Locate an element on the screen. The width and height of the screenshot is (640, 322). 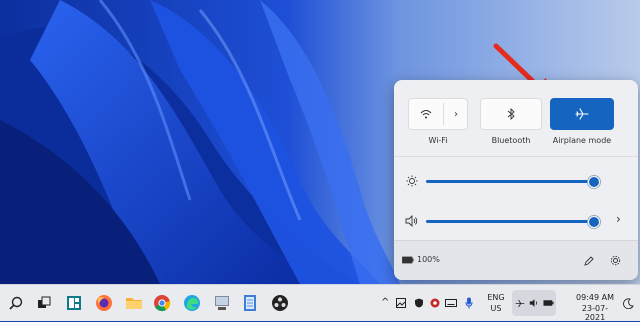
wifi-icon is located at coordinates (426, 114).